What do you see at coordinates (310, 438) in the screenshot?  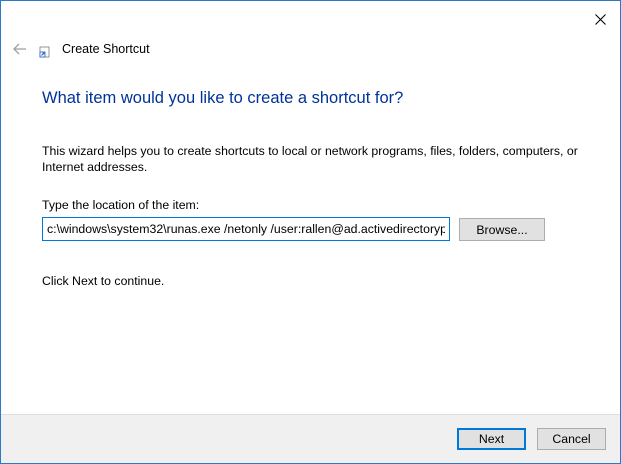 I see `footer-bar: Next Cancel` at bounding box center [310, 438].